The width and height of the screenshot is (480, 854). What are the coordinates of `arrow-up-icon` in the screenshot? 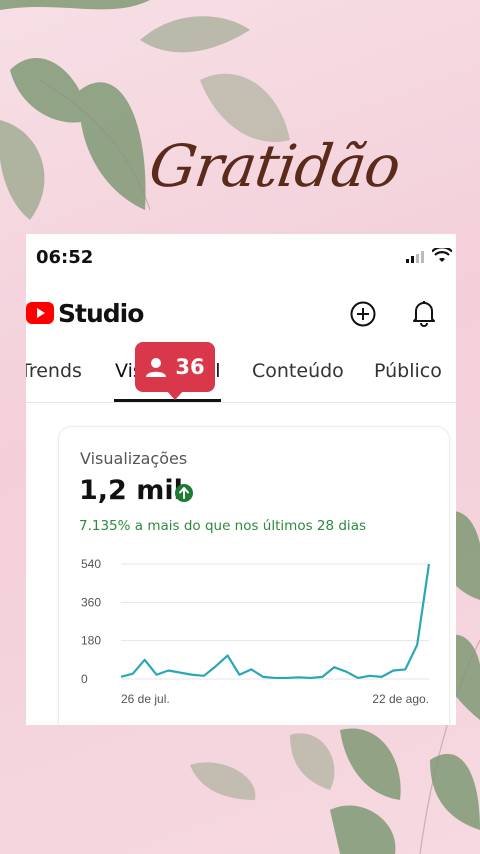 It's located at (184, 493).